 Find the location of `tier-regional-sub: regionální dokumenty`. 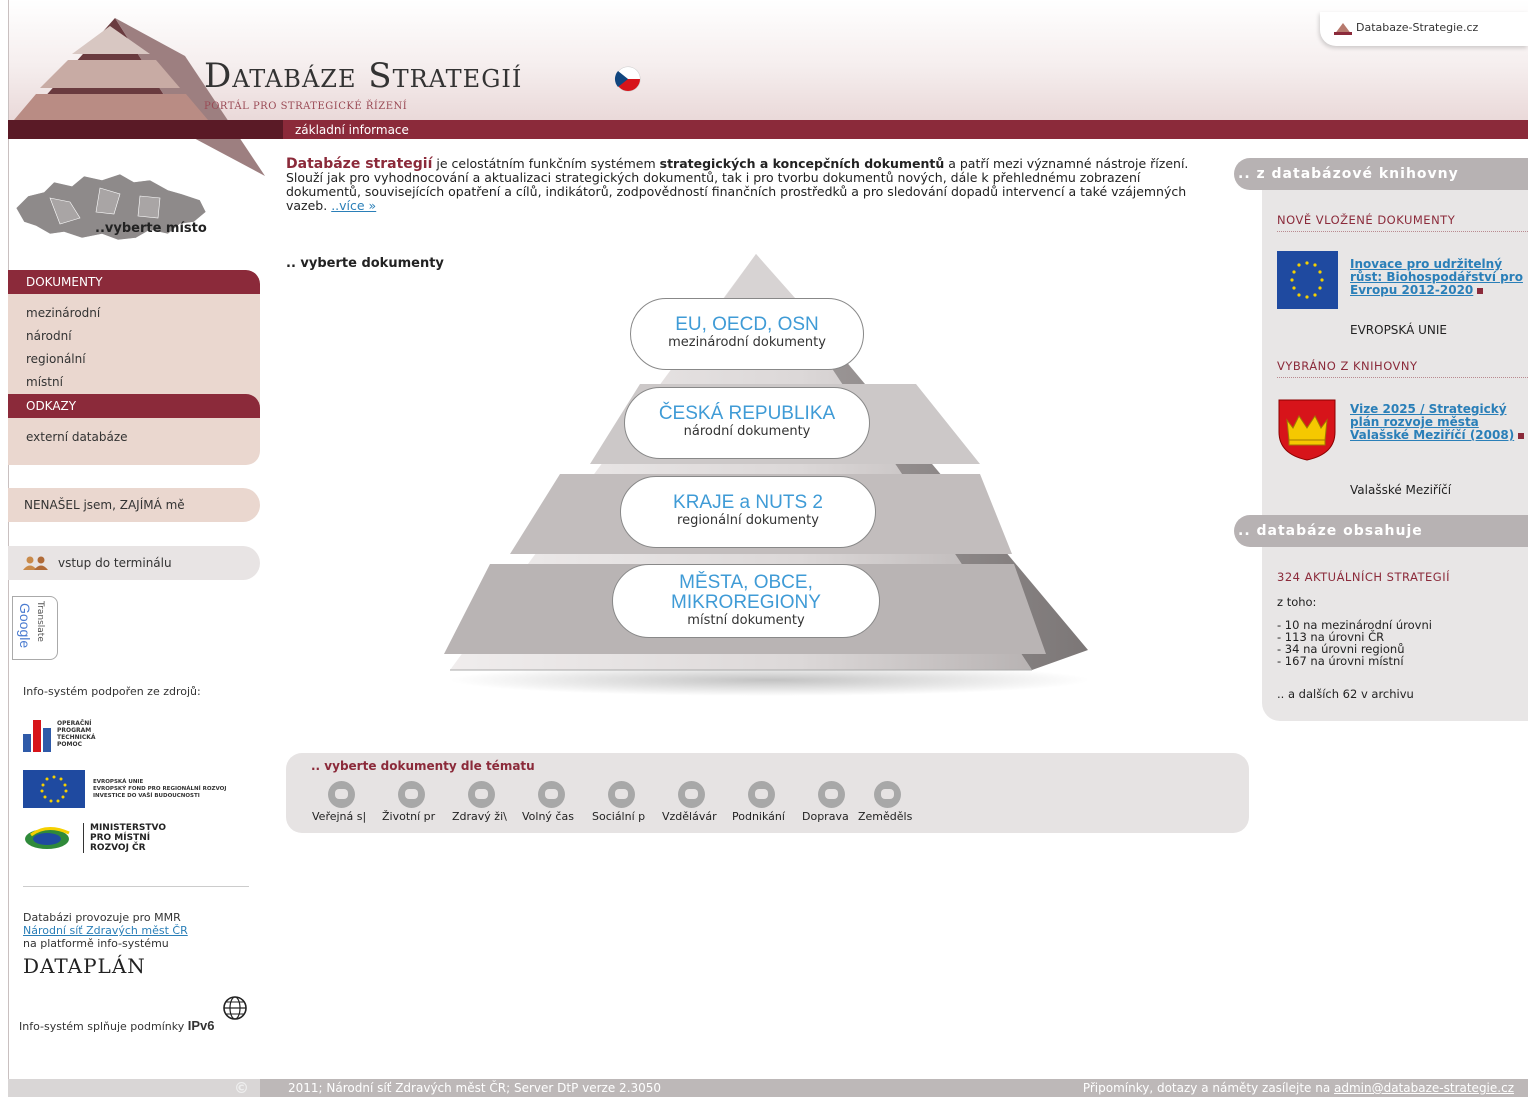

tier-regional-sub: regionální dokumenty is located at coordinates (748, 520).